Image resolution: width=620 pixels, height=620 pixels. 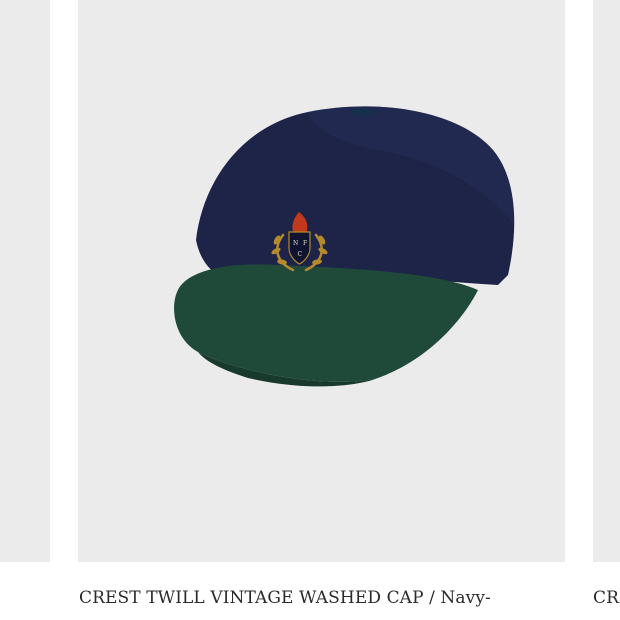 What do you see at coordinates (305, 243) in the screenshot?
I see `crest-letter-right: F` at bounding box center [305, 243].